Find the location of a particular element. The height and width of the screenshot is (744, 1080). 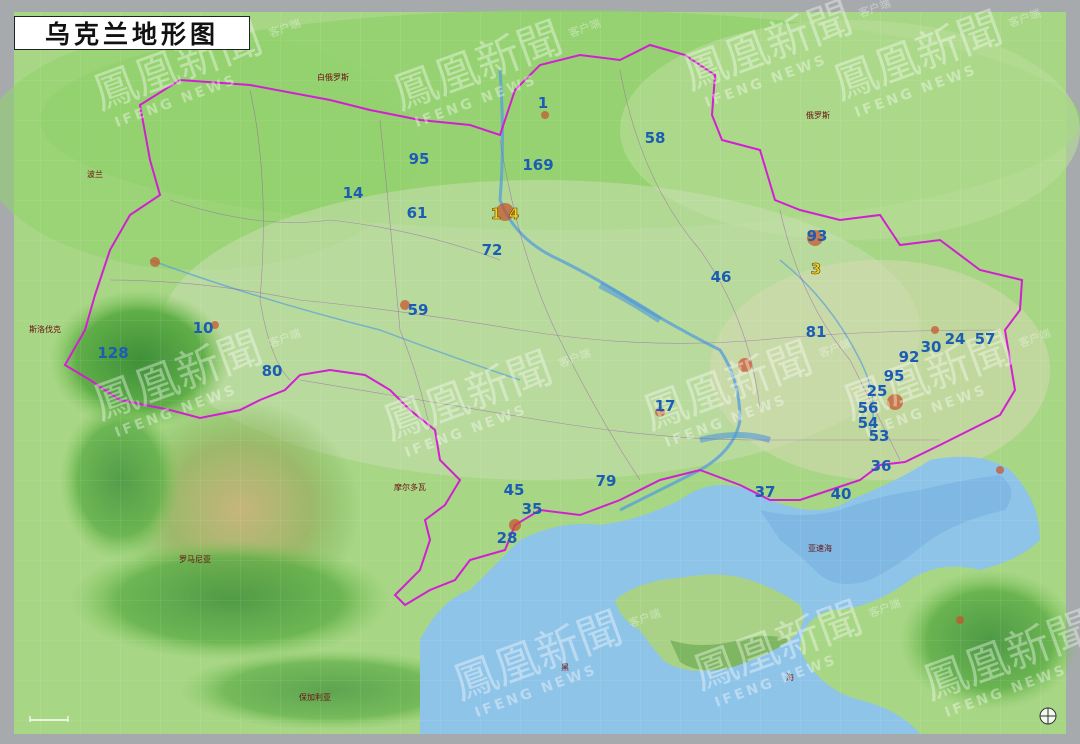

map-marker-9: 72 is located at coordinates (492, 250).